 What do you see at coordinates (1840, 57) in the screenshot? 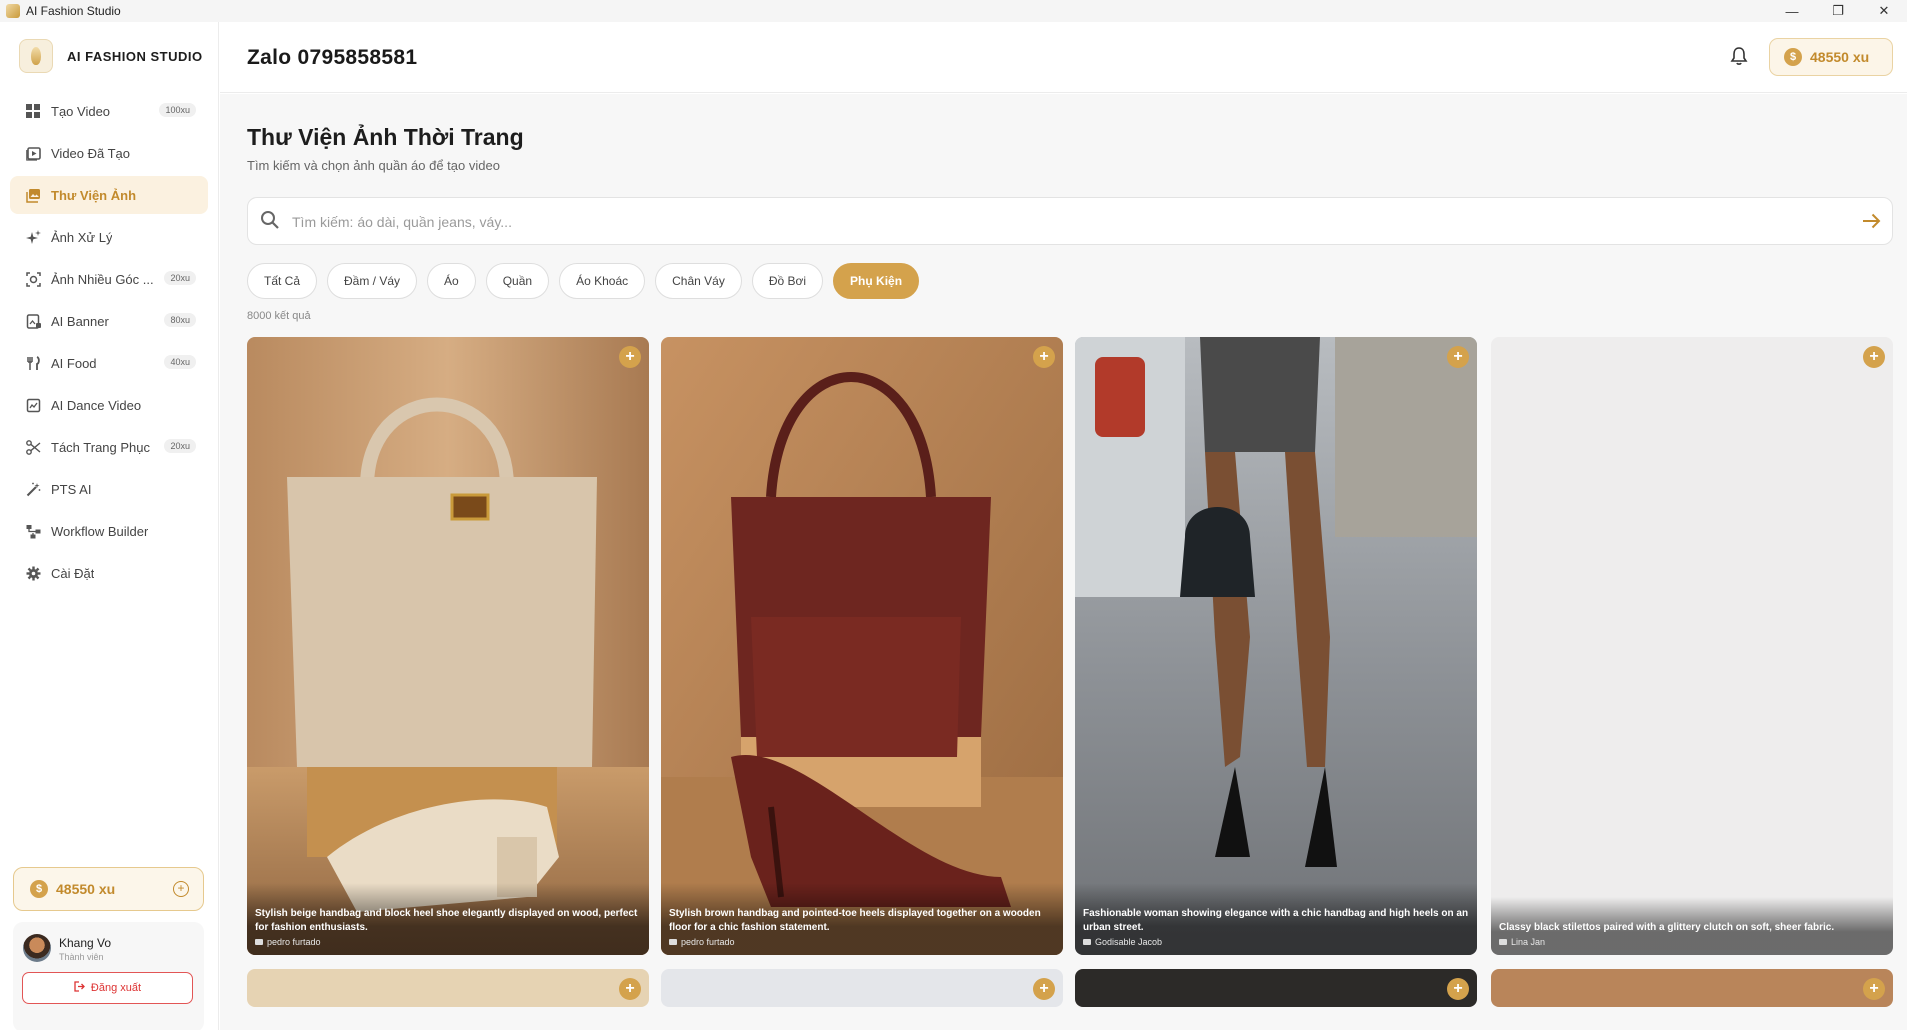
I see `credits-balance: 48550 xu` at bounding box center [1840, 57].